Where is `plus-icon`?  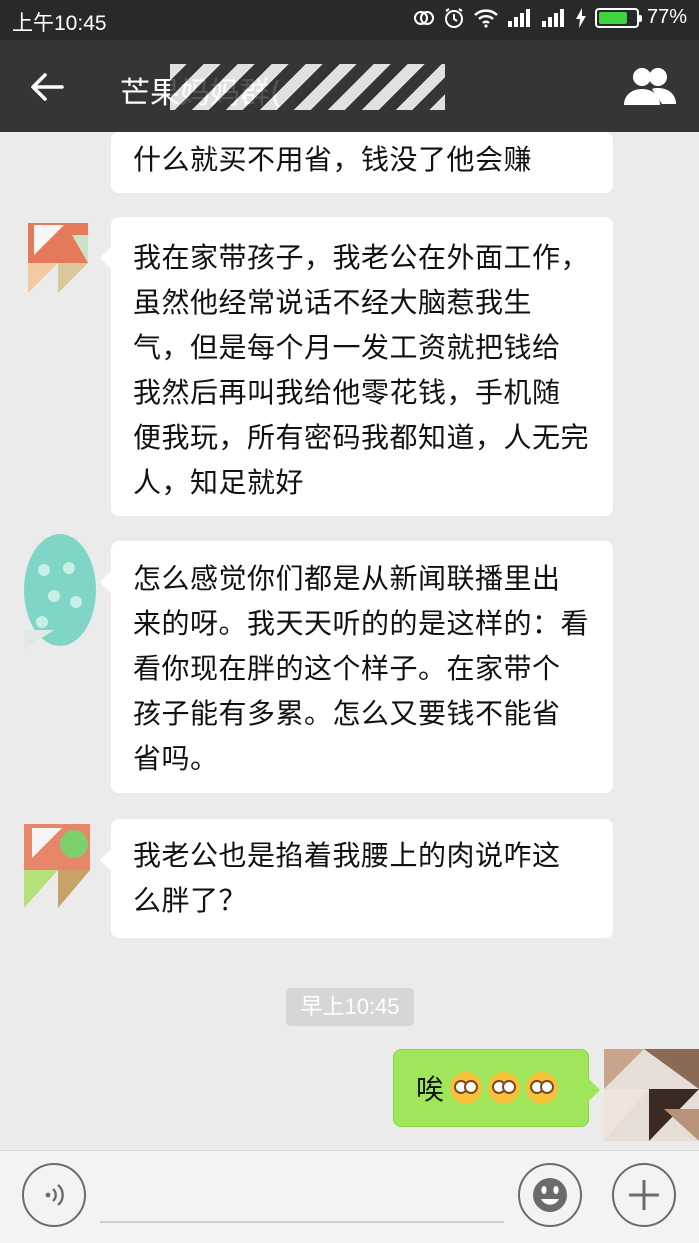
plus-icon is located at coordinates (644, 1195).